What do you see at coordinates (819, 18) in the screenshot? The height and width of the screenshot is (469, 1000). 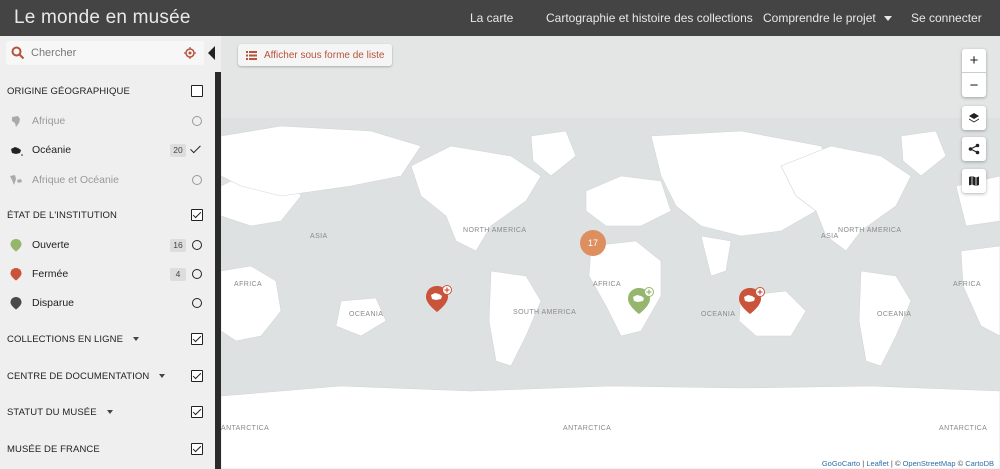 I see `nav-comprendre-label: Comprendre le projet` at bounding box center [819, 18].